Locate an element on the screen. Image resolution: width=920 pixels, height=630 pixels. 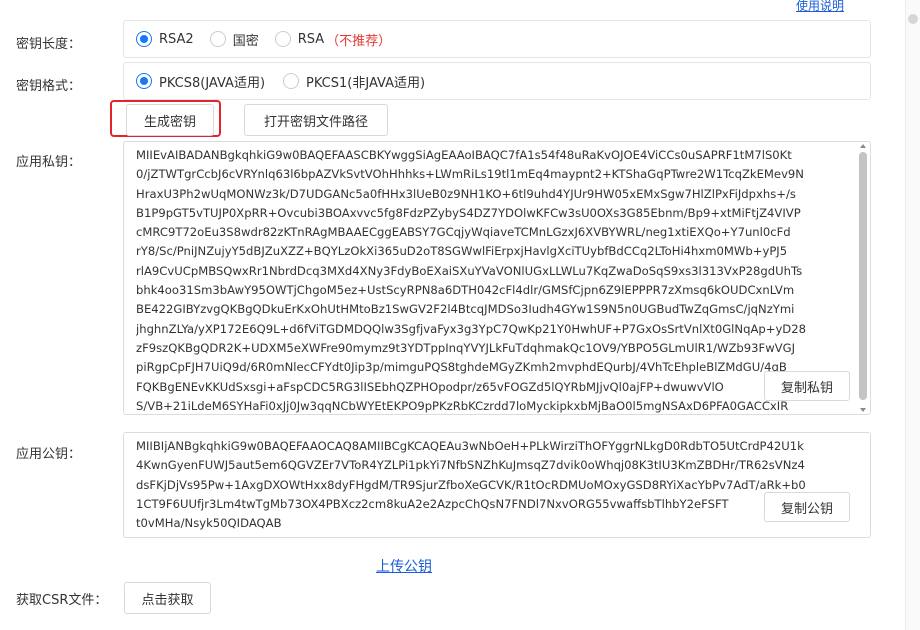
copy-private-key-button: 复制私钥 is located at coordinates (807, 386).